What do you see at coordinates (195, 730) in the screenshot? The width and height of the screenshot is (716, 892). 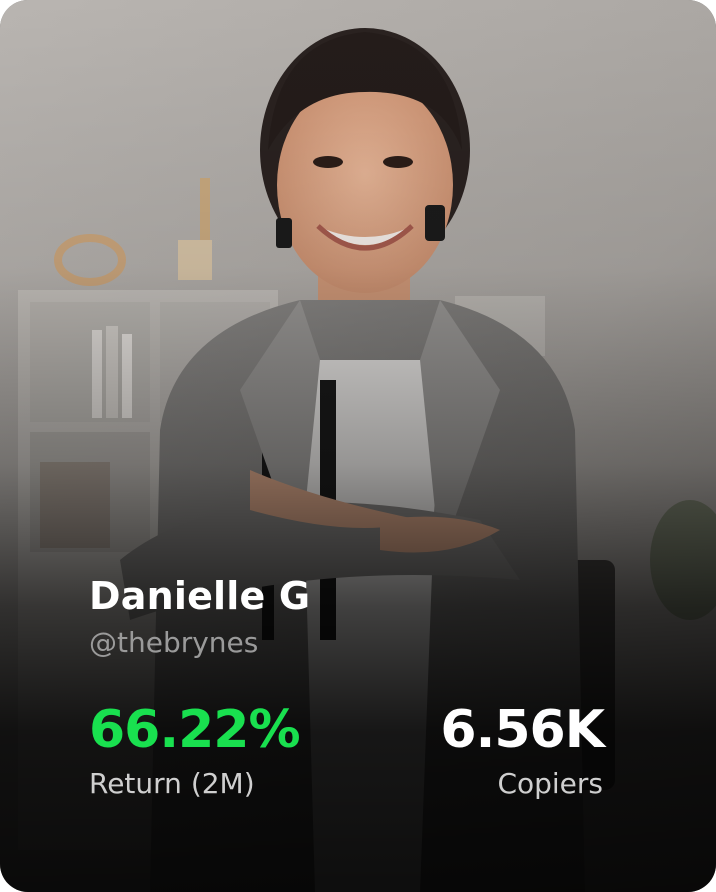 I see `return-value: 66.22%` at bounding box center [195, 730].